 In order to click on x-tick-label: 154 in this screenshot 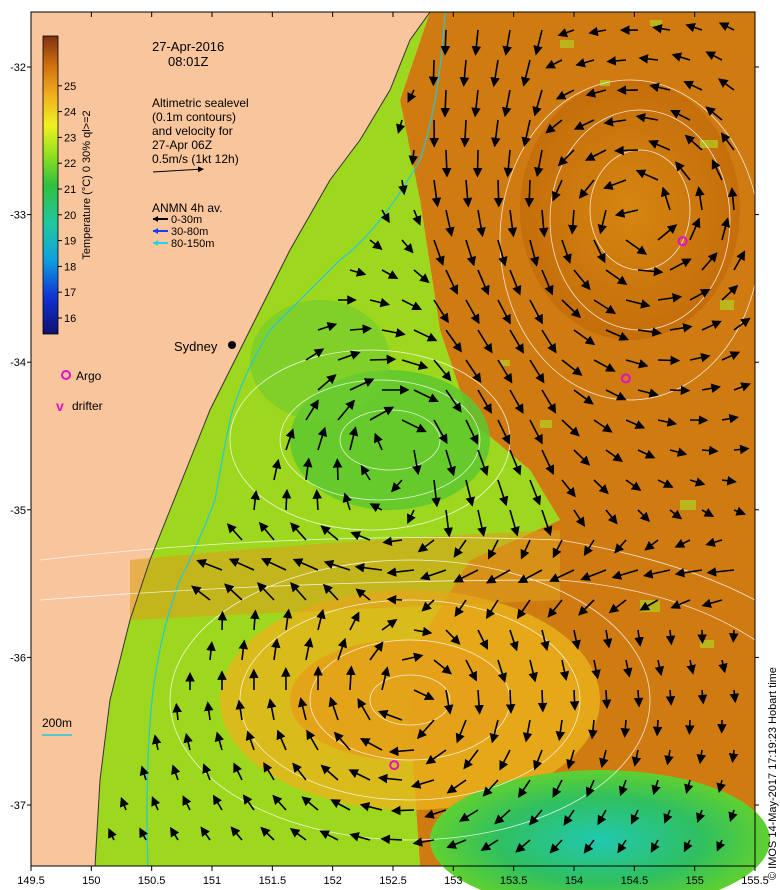, I will do `click(574, 881)`.